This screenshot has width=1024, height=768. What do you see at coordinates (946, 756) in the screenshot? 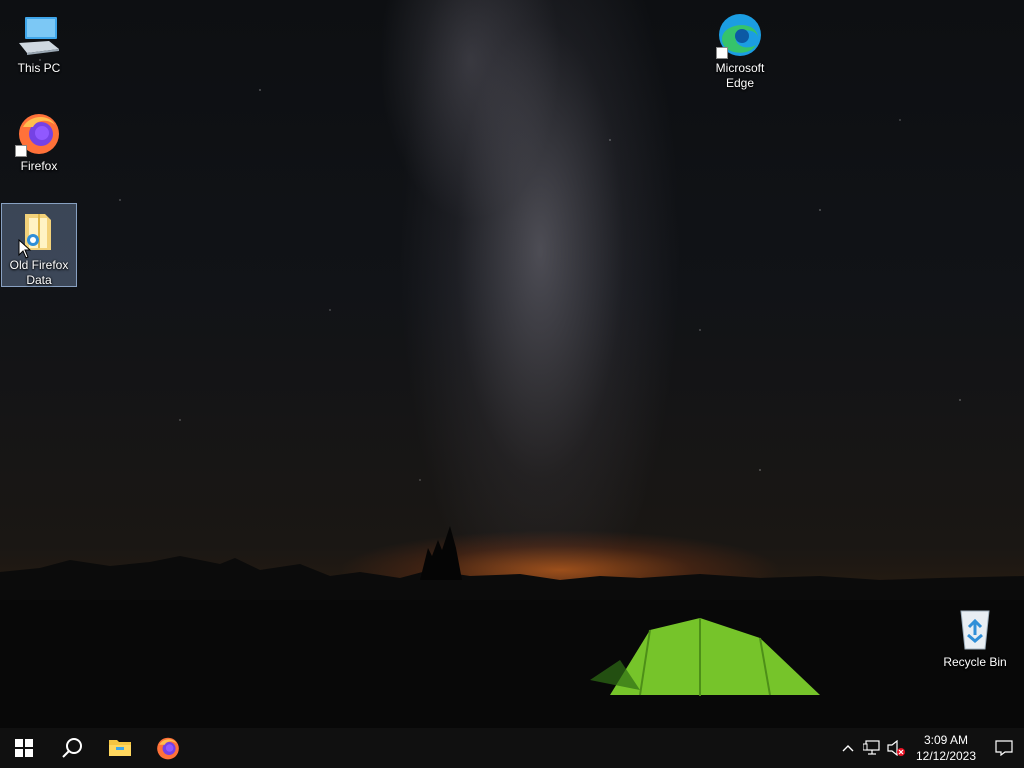
I see `clock-date: 12/12/2023` at bounding box center [946, 756].